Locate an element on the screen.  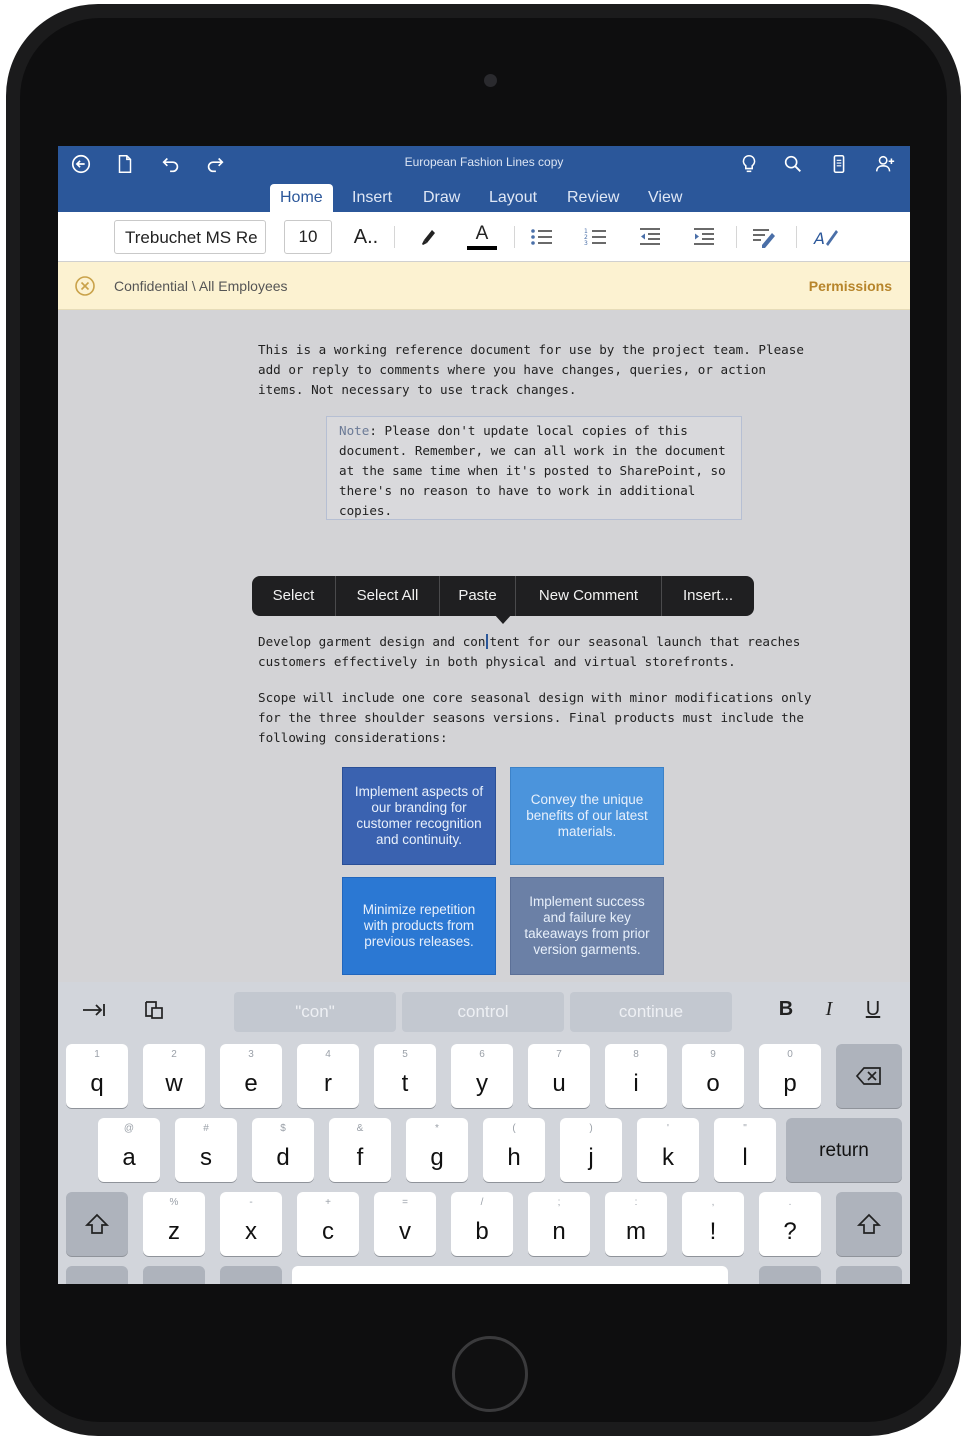
key-h: (h is located at coordinates (514, 1150).